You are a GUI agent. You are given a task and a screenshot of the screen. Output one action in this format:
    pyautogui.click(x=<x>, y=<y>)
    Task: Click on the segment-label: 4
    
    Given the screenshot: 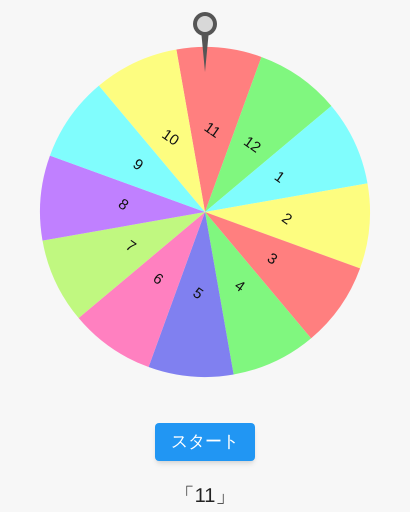 What is the action you would take?
    pyautogui.click(x=239, y=286)
    